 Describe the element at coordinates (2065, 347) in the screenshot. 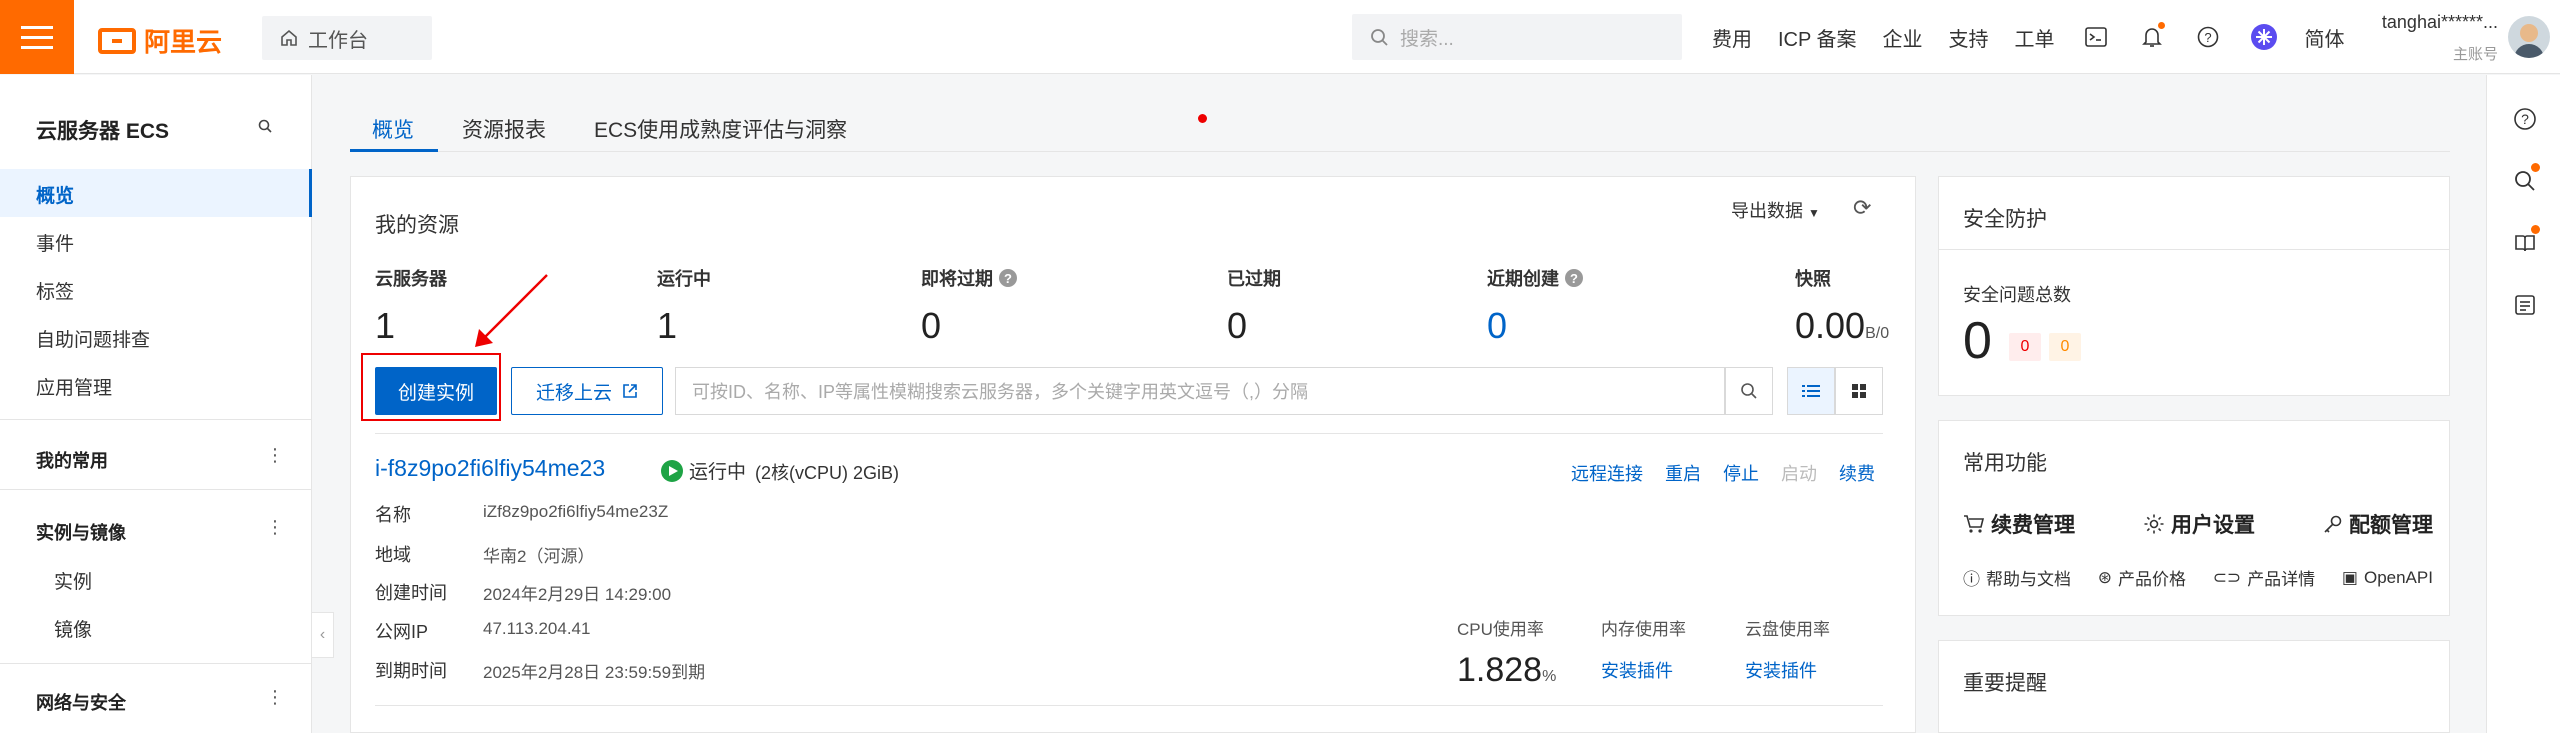

I see `medium-risk-badge: 0` at that location.